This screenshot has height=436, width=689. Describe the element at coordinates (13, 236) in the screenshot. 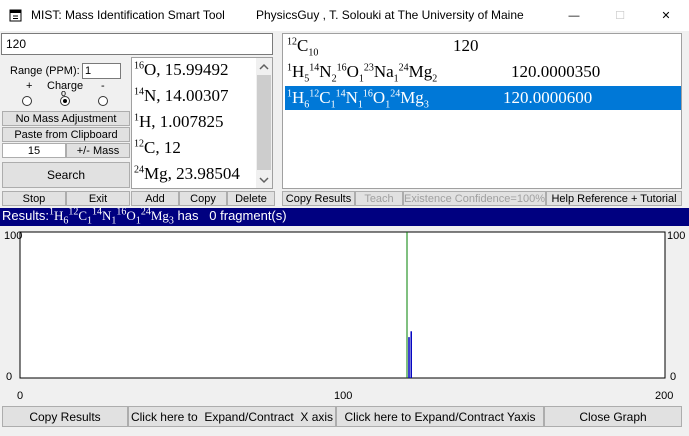

I see `y-tick-label-left: 100` at that location.